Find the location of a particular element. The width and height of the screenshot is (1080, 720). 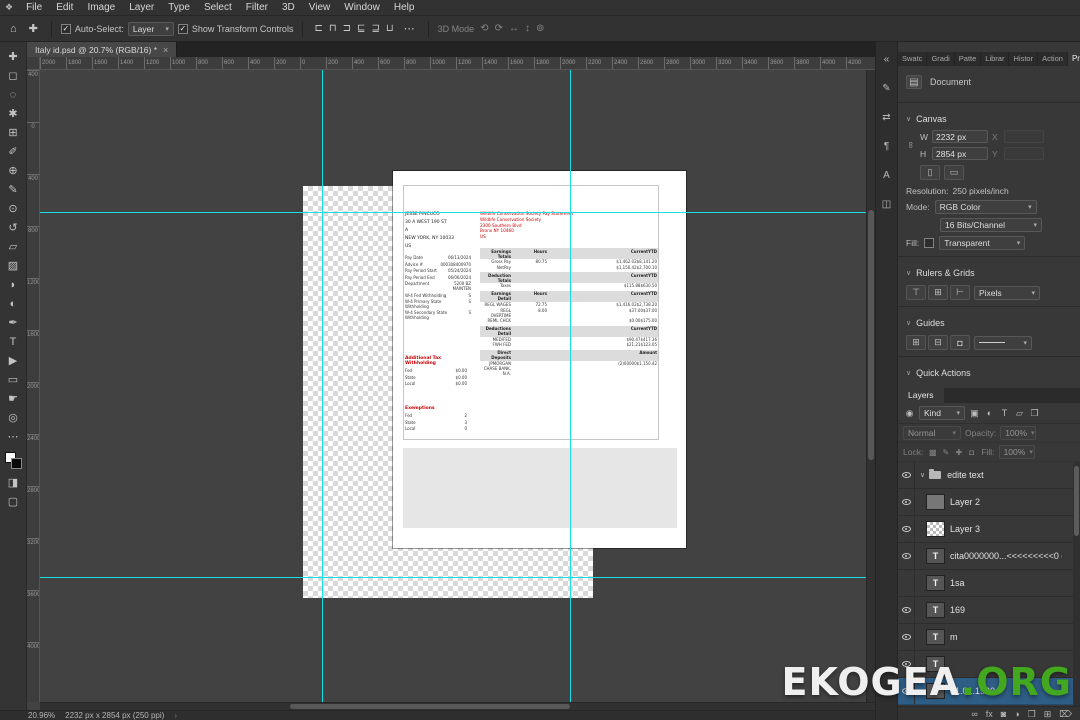

more-align-options-icon: ⋯ is located at coordinates (409, 28).